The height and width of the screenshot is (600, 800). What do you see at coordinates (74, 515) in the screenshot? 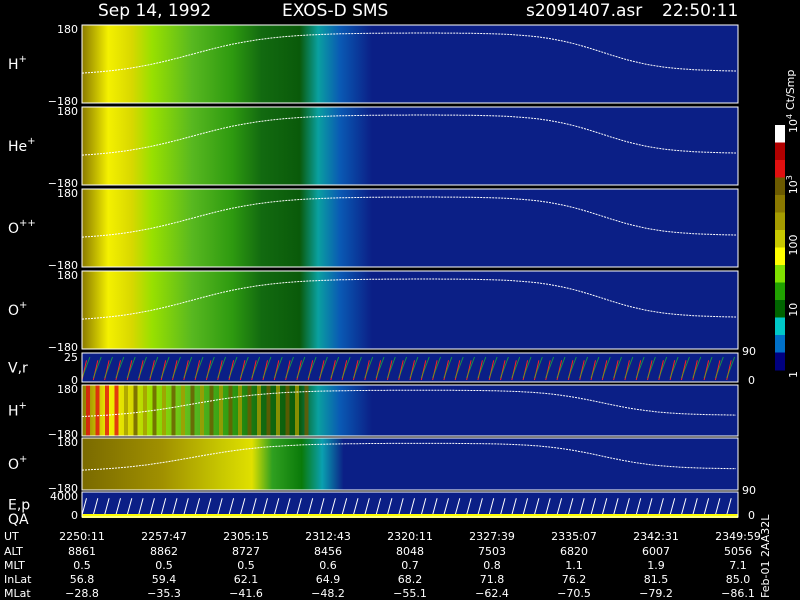
I see `panel-8-ytick-bottom: 0` at bounding box center [74, 515].